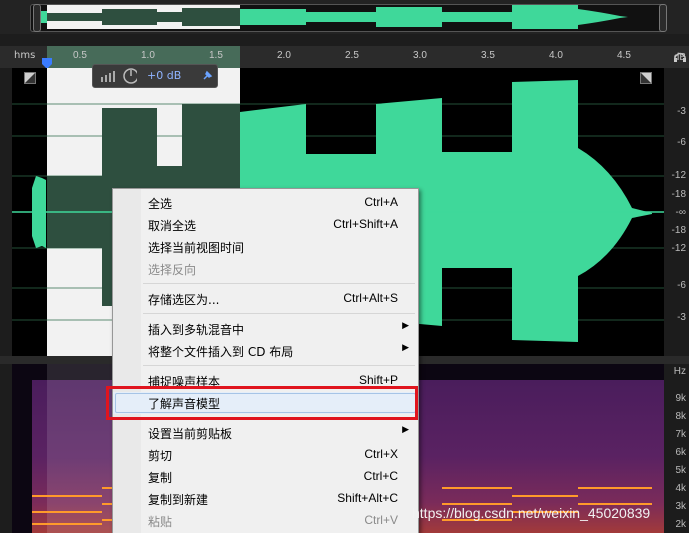 This screenshot has height=533, width=689. What do you see at coordinates (216, 55) in the screenshot?
I see `ruler-tick: 1.5` at bounding box center [216, 55].